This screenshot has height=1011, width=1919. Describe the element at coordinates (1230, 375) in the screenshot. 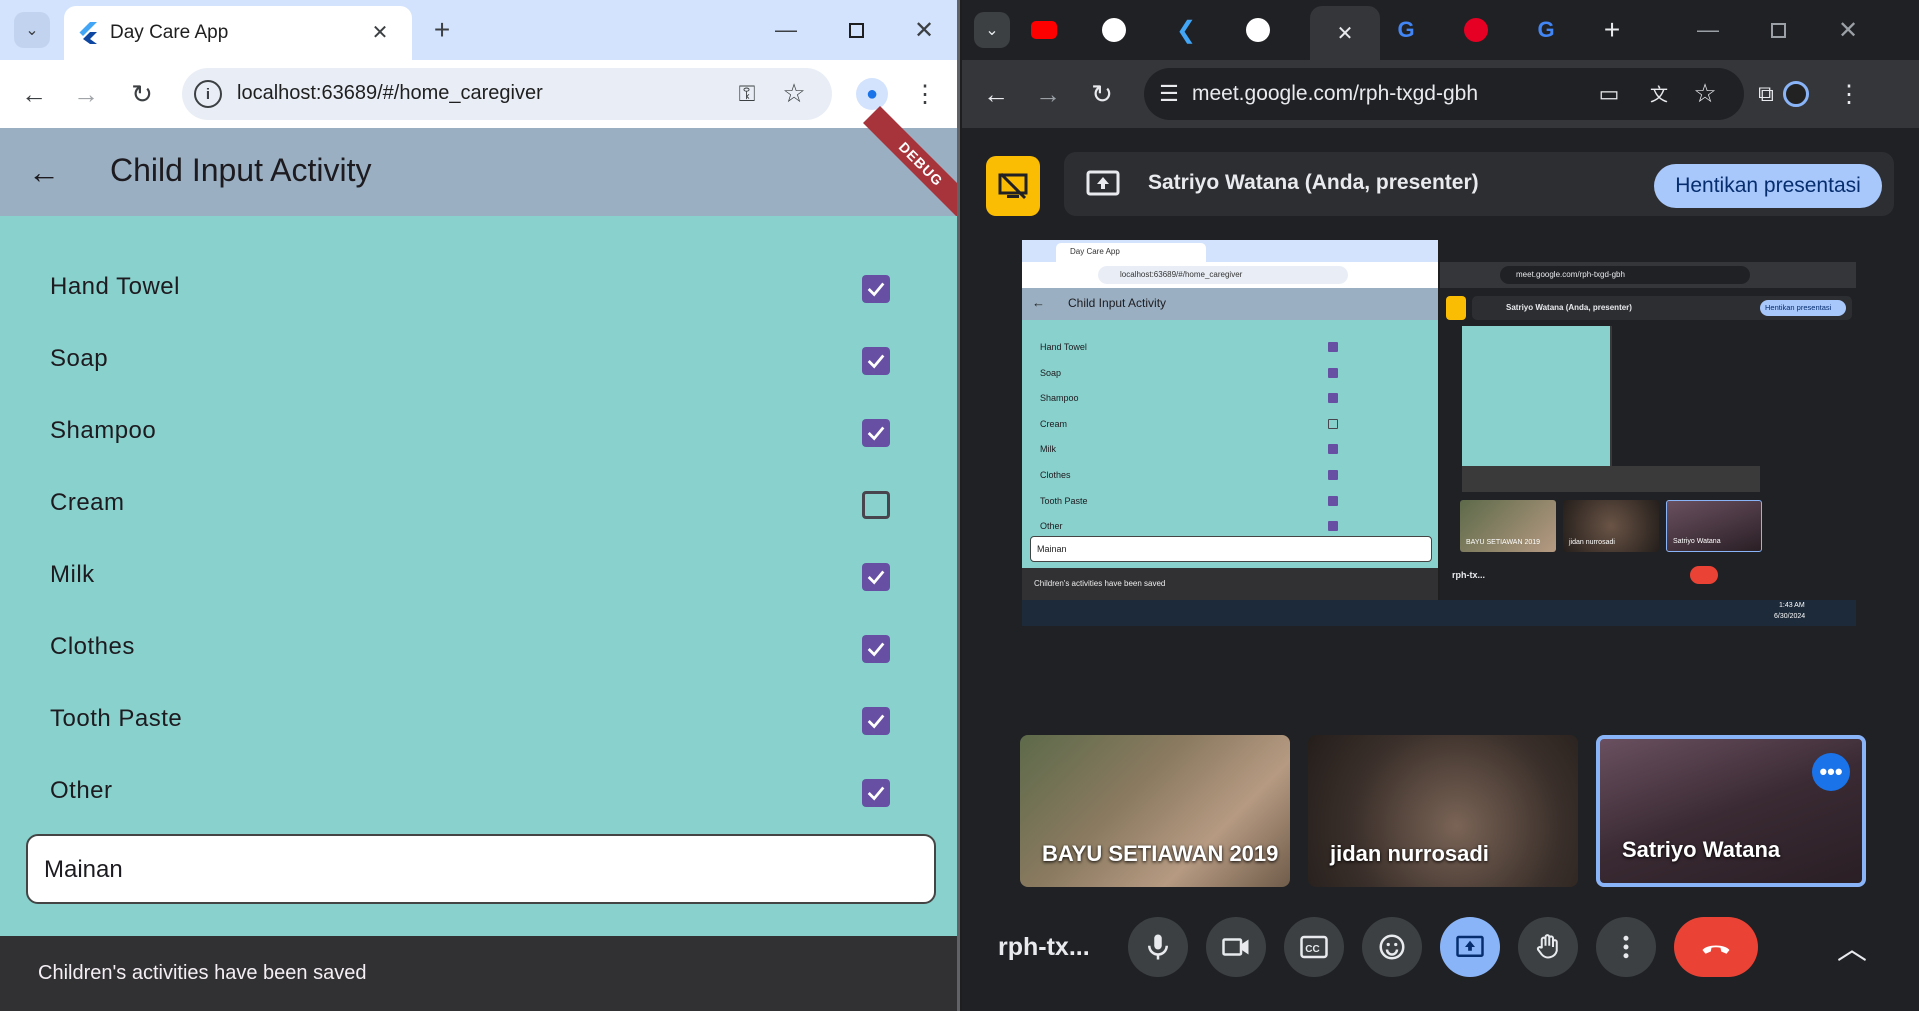

I see `mini-activity-row: Soap` at that location.